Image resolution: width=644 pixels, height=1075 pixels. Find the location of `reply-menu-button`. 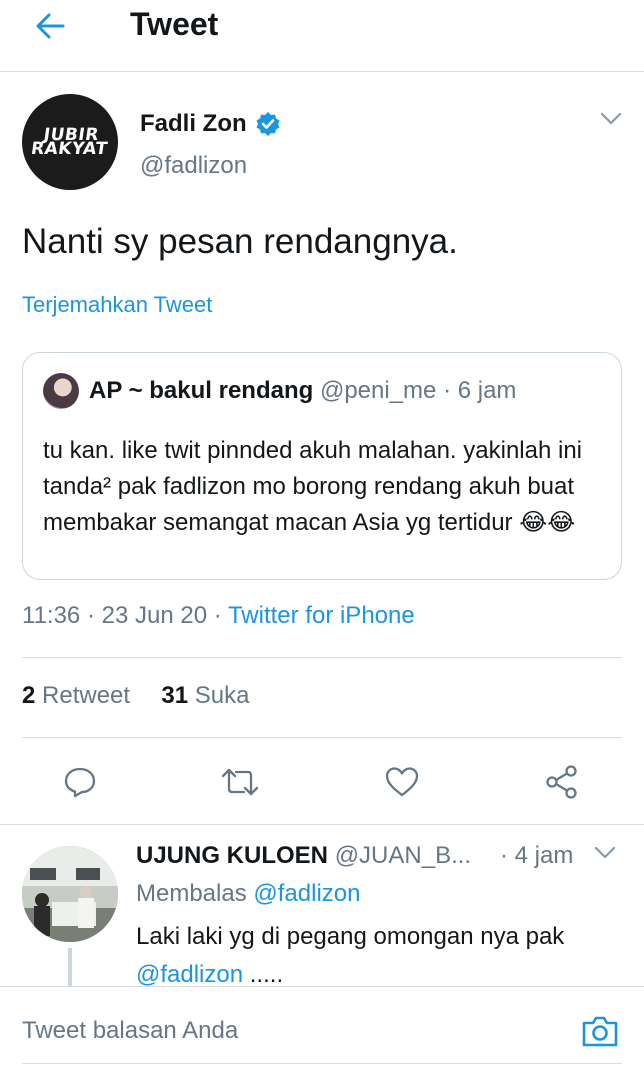

reply-menu-button is located at coordinates (605, 855).